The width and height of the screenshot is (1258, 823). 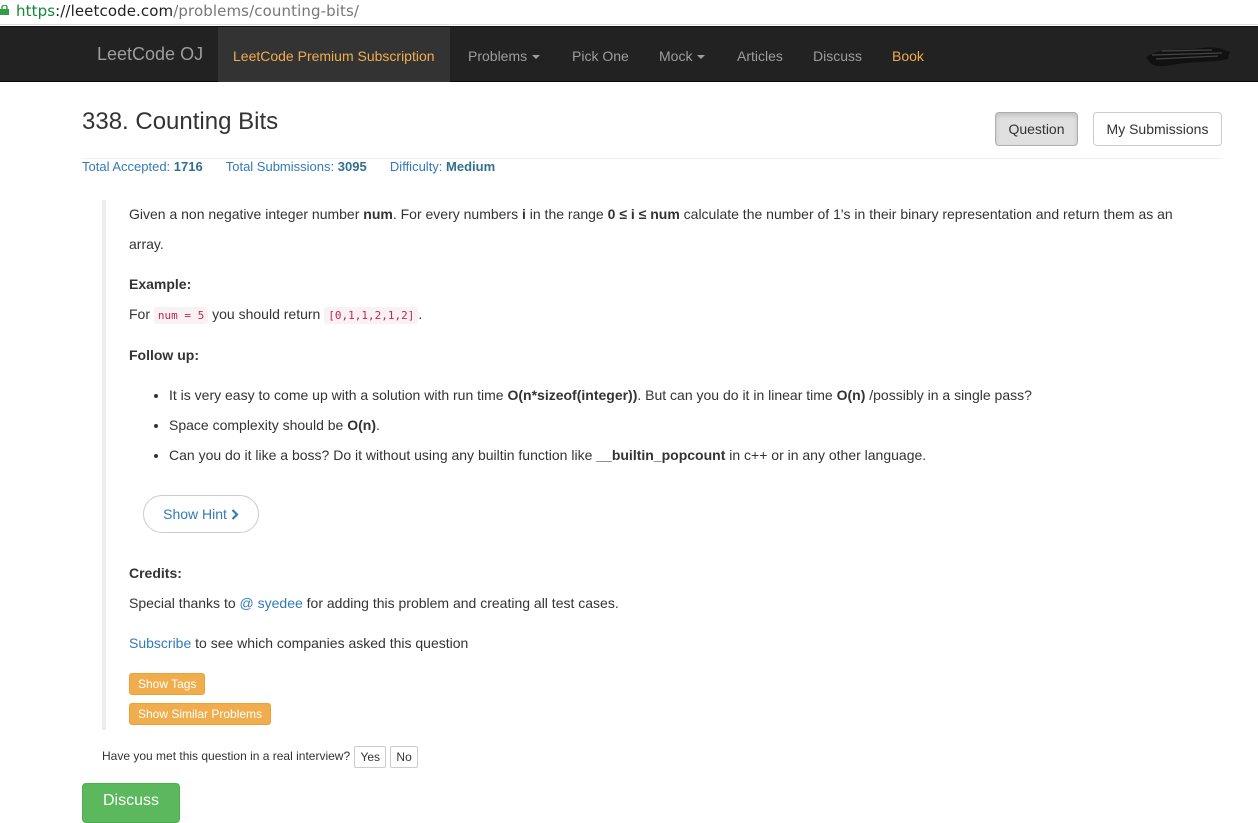 I want to click on nav-problems: Problems, so click(x=504, y=54).